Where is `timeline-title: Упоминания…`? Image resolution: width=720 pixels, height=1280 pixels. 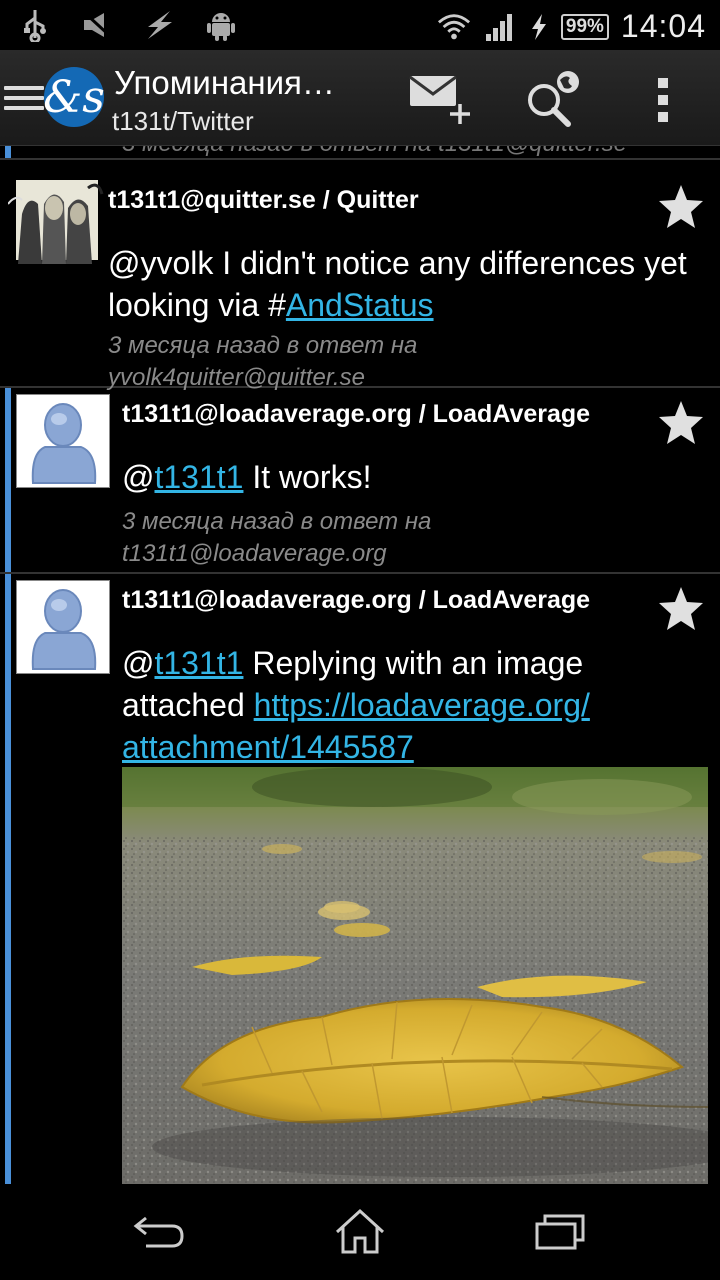
timeline-title: Упоминания… is located at coordinates (224, 83).